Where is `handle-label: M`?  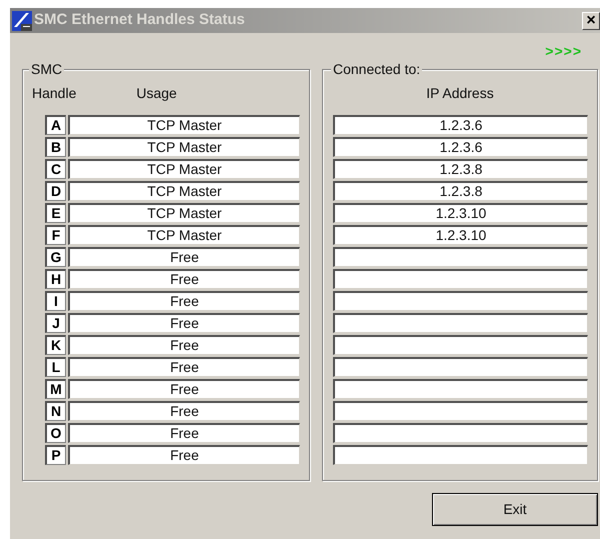
handle-label: M is located at coordinates (55, 389).